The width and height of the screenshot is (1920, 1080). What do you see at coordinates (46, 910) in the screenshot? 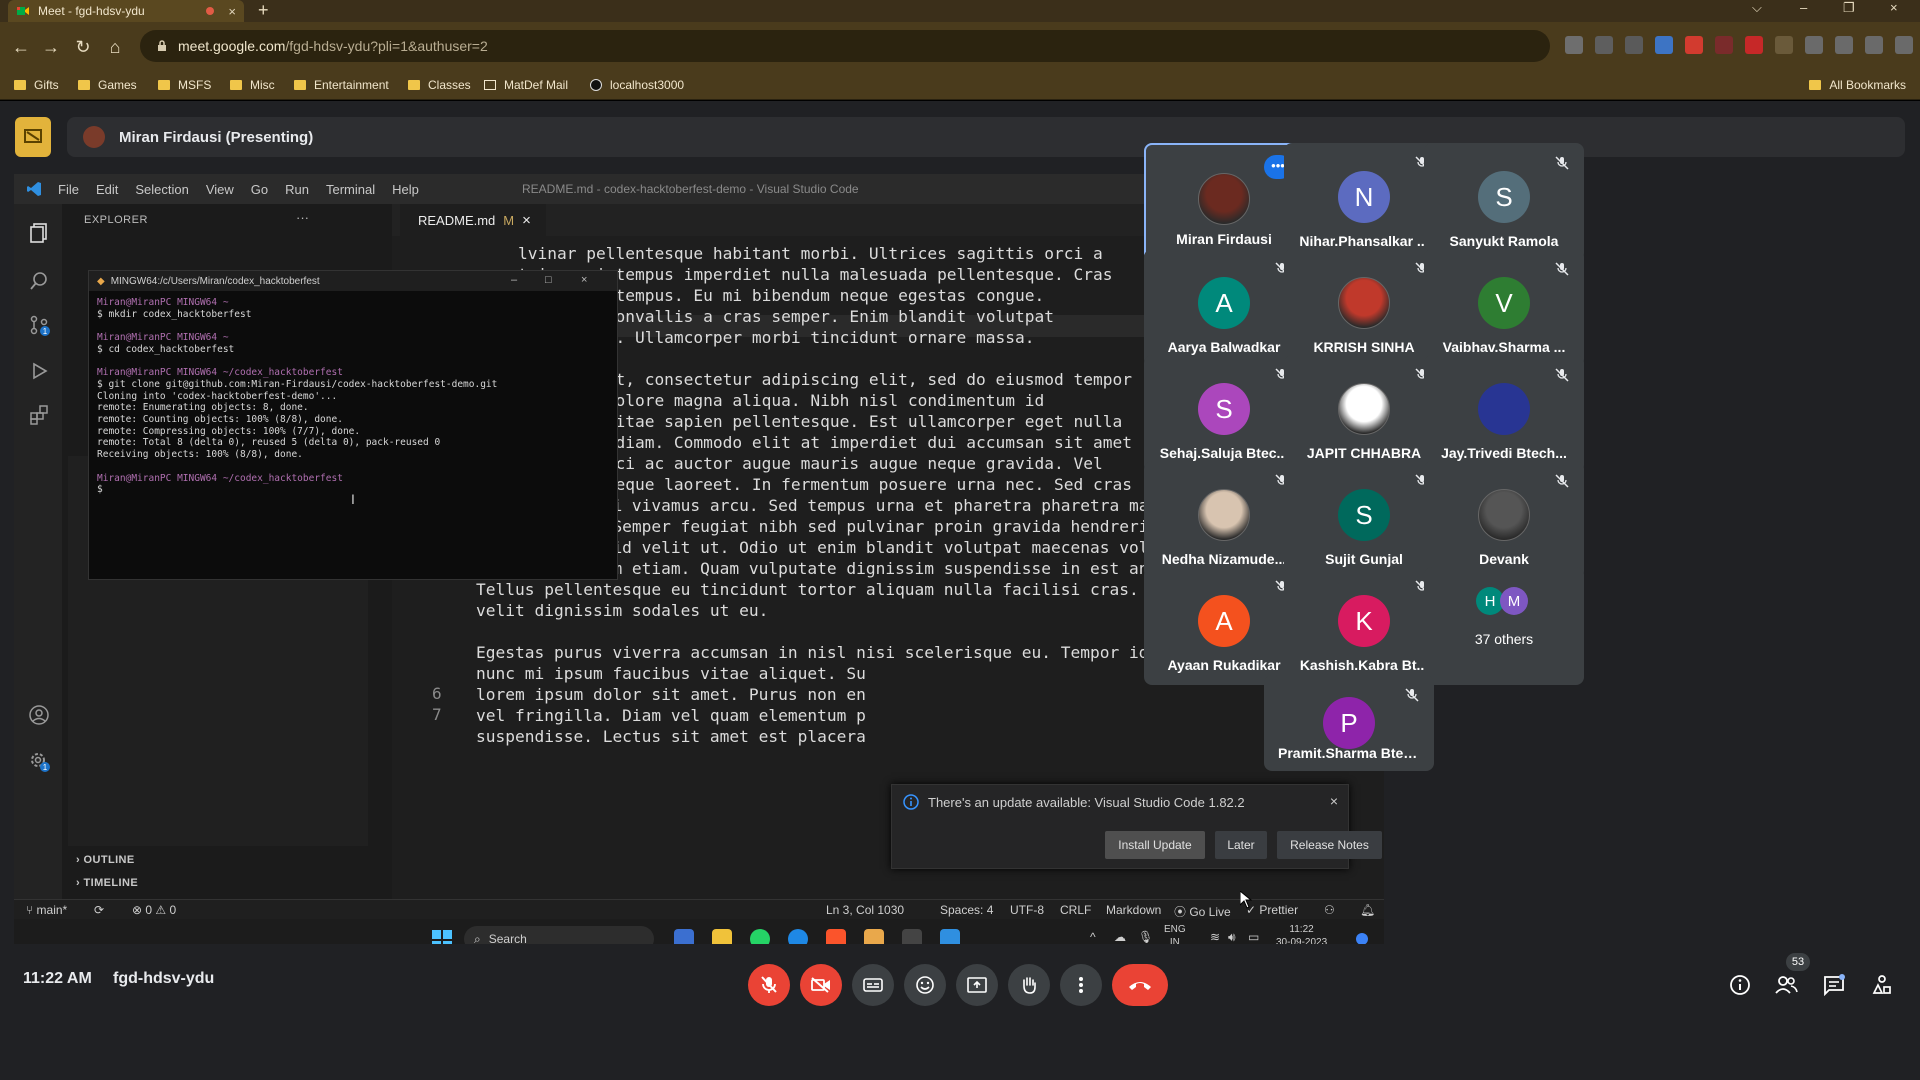
I see `branch-status: ⑂ main*` at bounding box center [46, 910].